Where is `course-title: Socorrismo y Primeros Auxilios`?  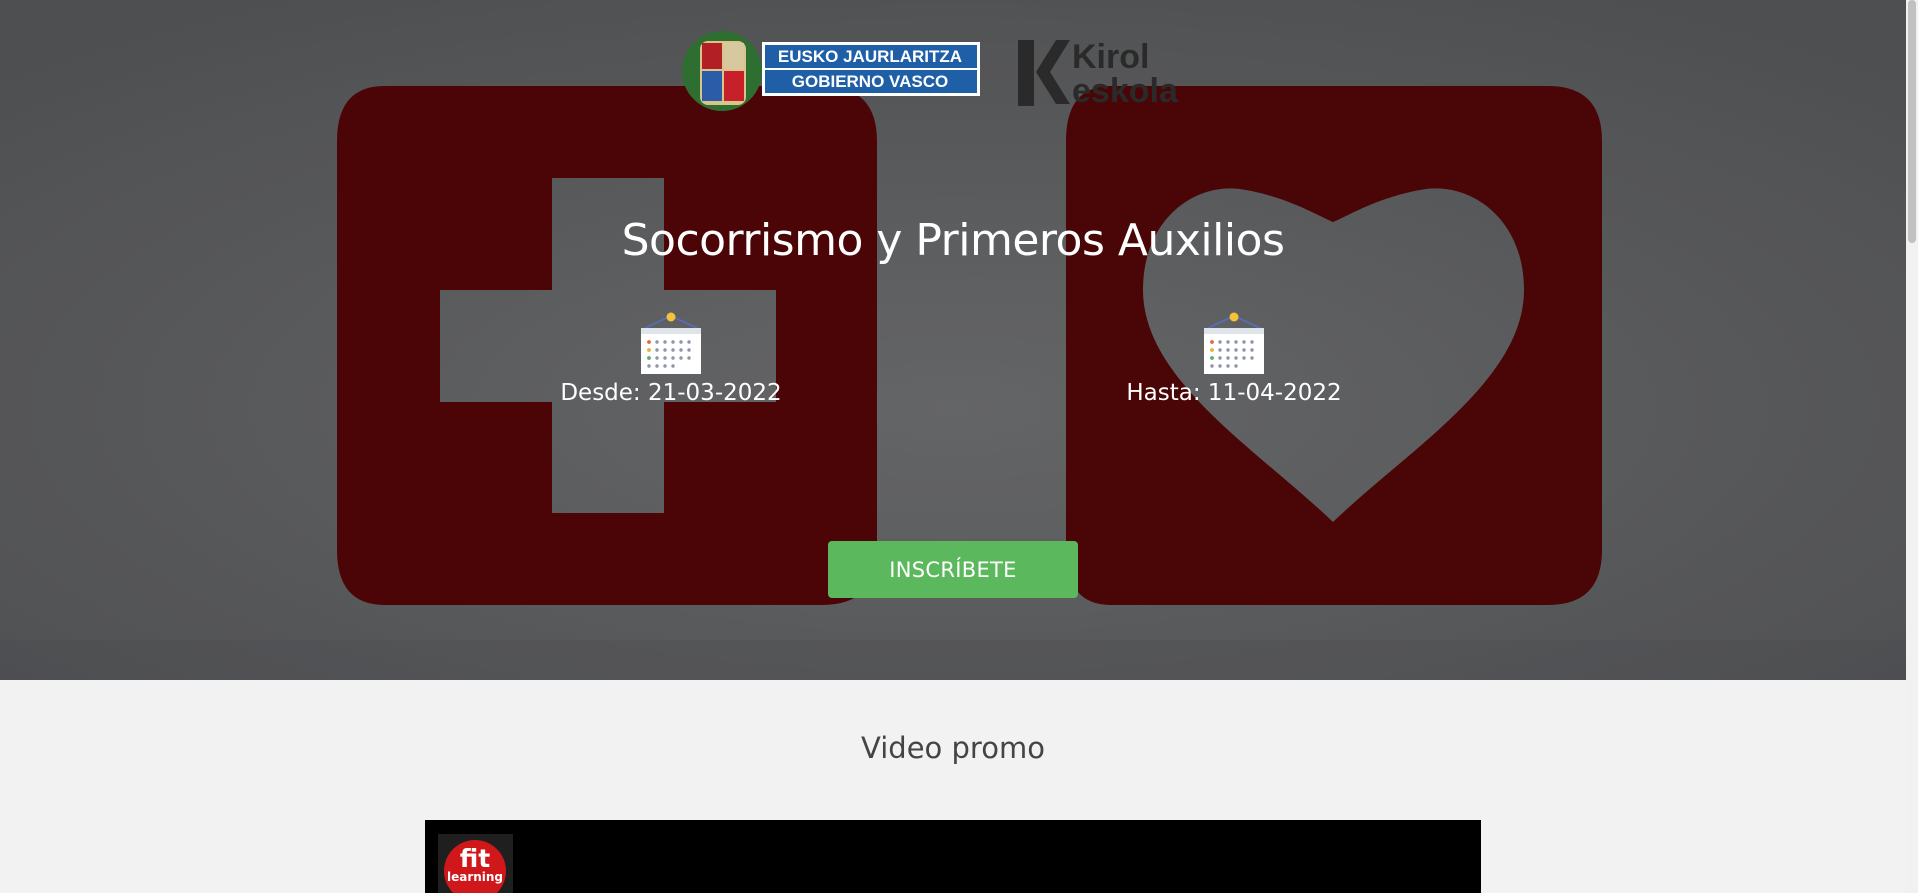
course-title: Socorrismo y Primeros Auxilios is located at coordinates (953, 241).